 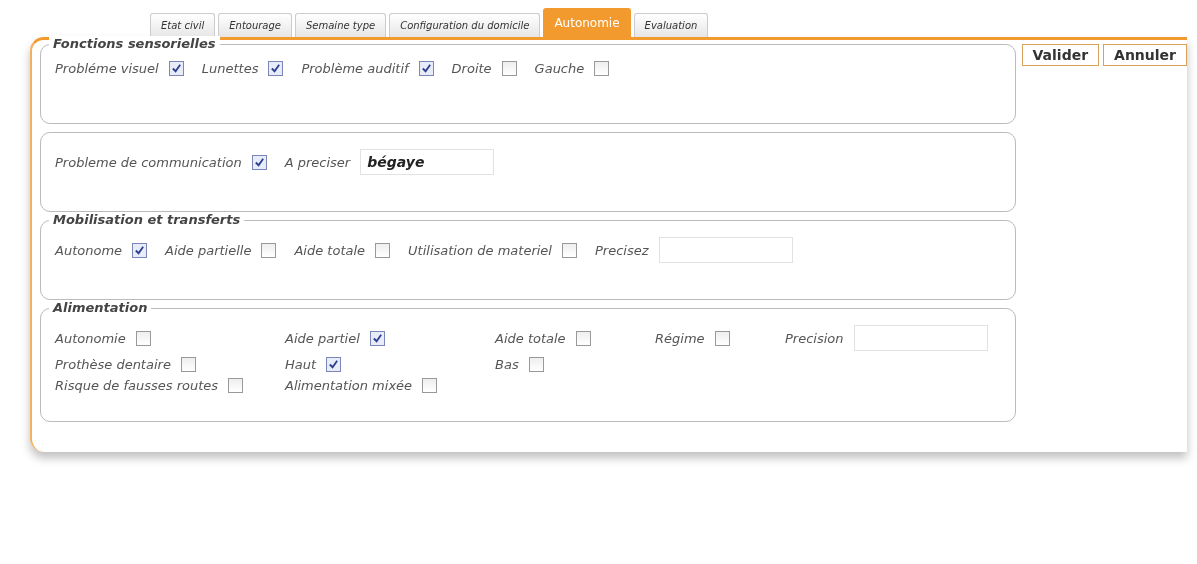 I want to click on checkbox-label: Gauche, so click(x=559, y=68).